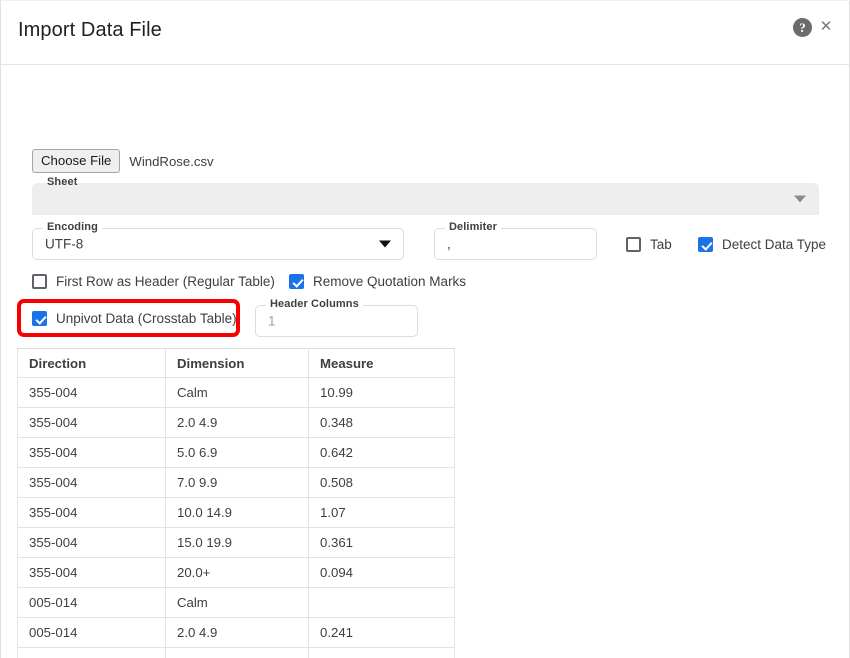 The width and height of the screenshot is (850, 658). Describe the element at coordinates (390, 281) in the screenshot. I see `remove-quotation-marks-label: Remove Quotation Marks` at that location.